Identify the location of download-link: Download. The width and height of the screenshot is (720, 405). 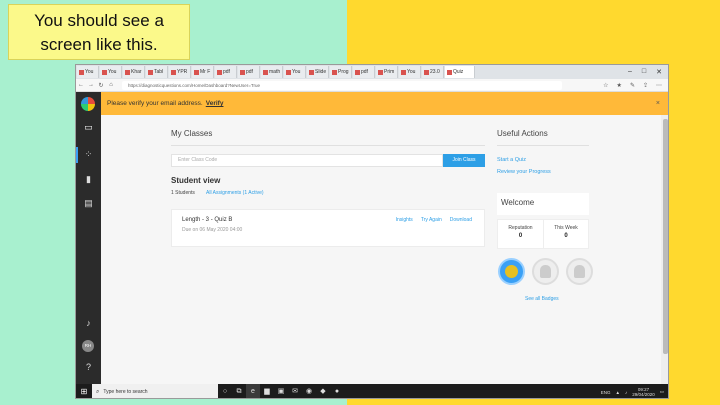
(461, 220).